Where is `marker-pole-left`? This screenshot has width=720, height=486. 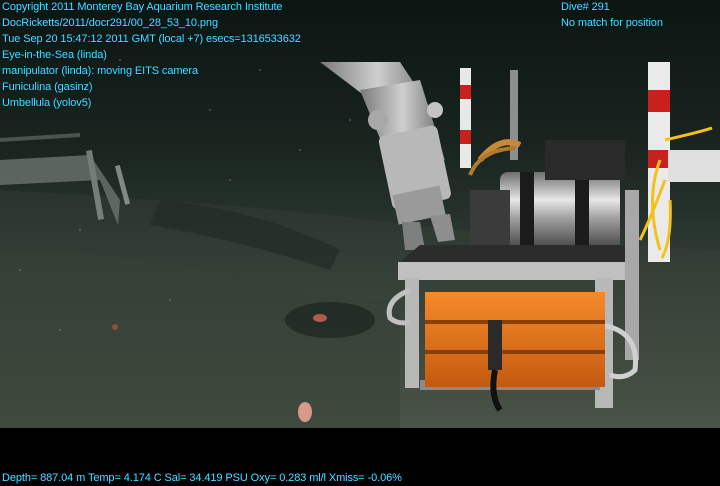
marker-pole-left is located at coordinates (465, 118).